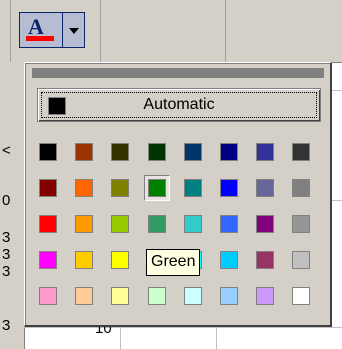 This screenshot has height=349, width=342. I want to click on font-color-dropdown-button, so click(74, 30).